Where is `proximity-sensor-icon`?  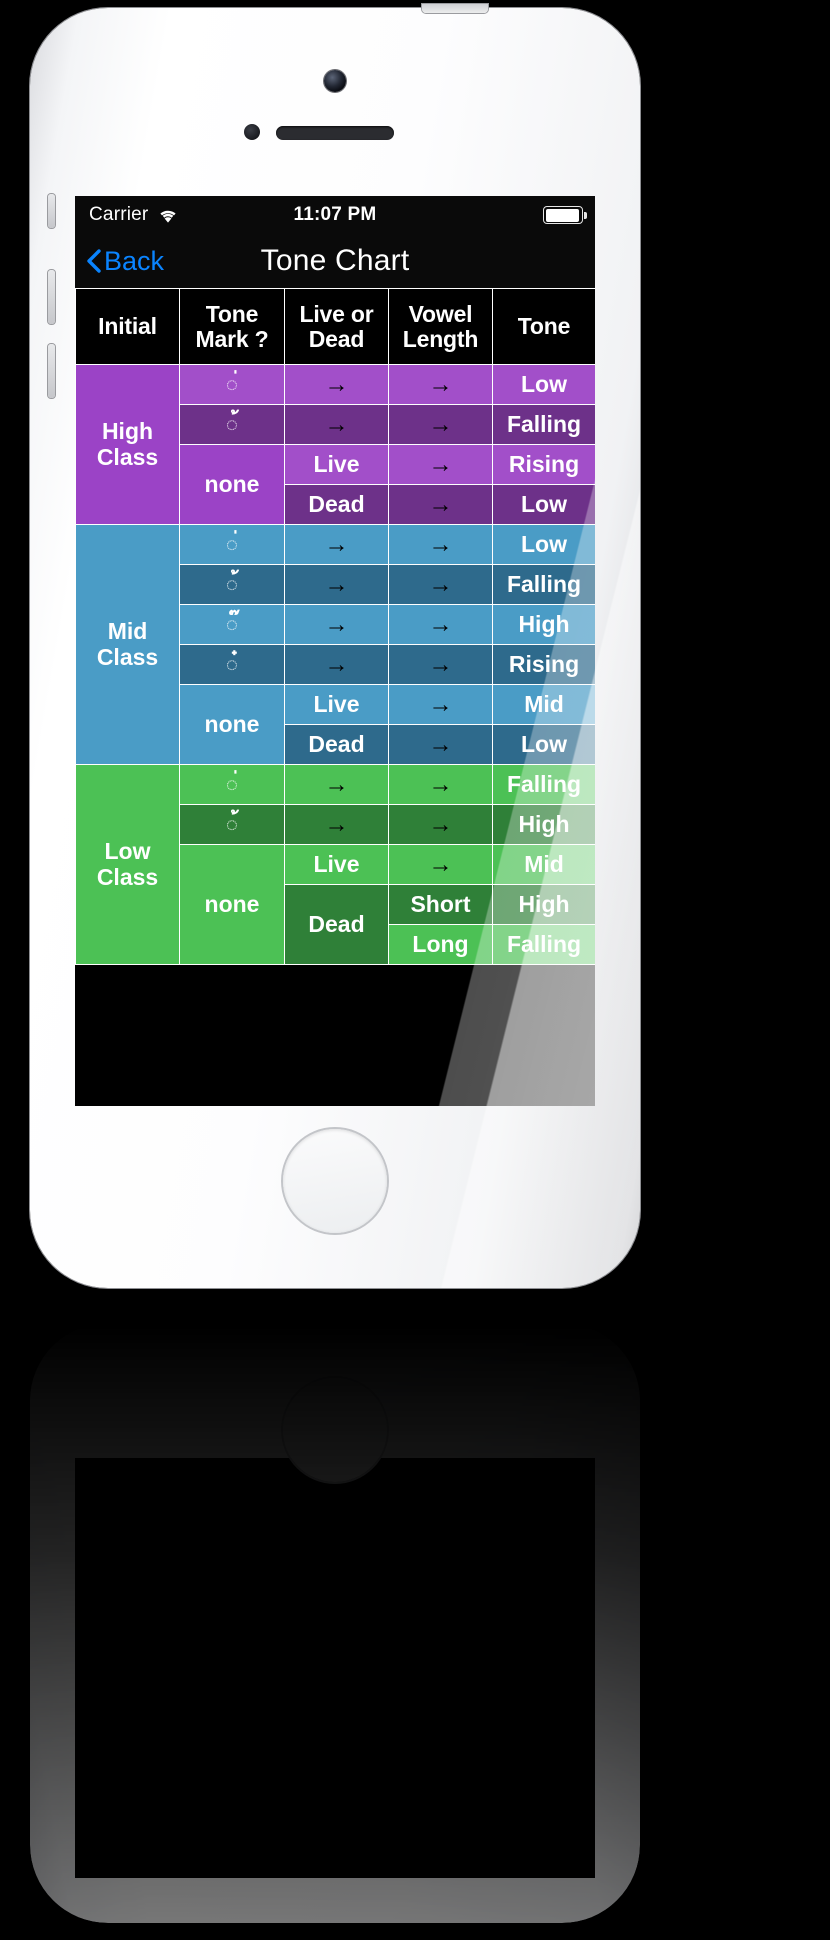
proximity-sensor-icon is located at coordinates (252, 132).